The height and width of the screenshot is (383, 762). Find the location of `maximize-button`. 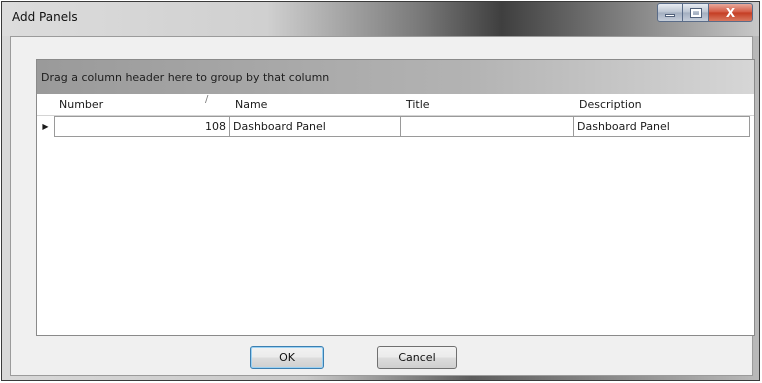

maximize-button is located at coordinates (696, 12).